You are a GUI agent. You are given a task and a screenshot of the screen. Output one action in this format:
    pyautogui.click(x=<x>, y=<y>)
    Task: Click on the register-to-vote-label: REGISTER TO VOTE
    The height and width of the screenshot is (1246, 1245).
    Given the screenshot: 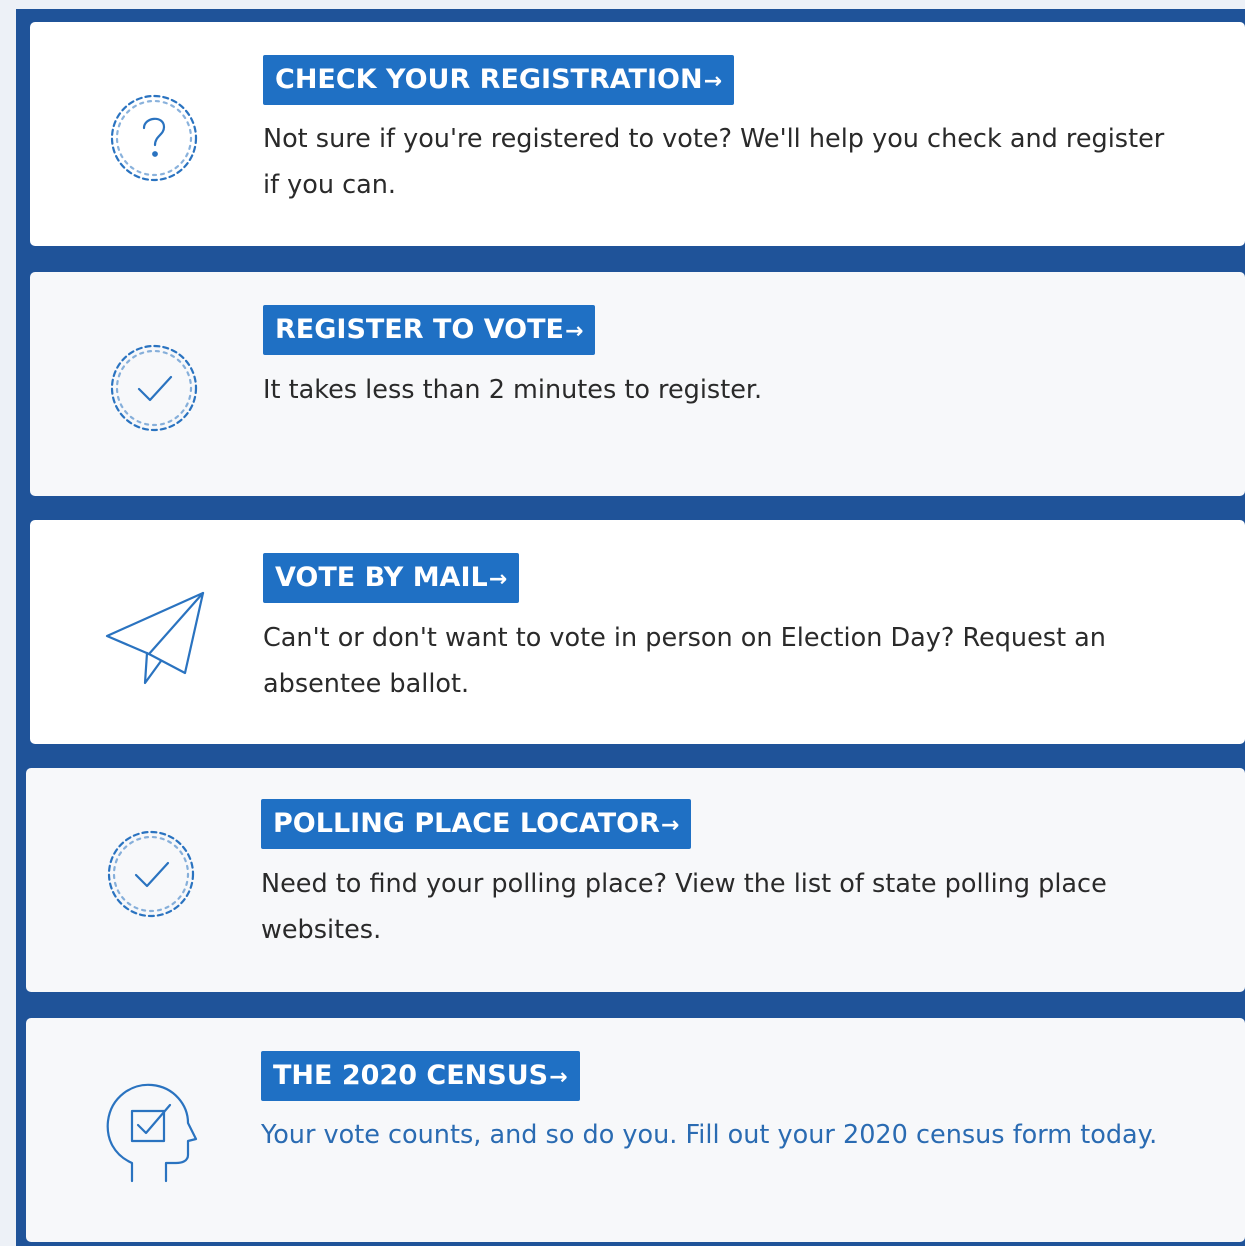 What is the action you would take?
    pyautogui.click(x=419, y=329)
    